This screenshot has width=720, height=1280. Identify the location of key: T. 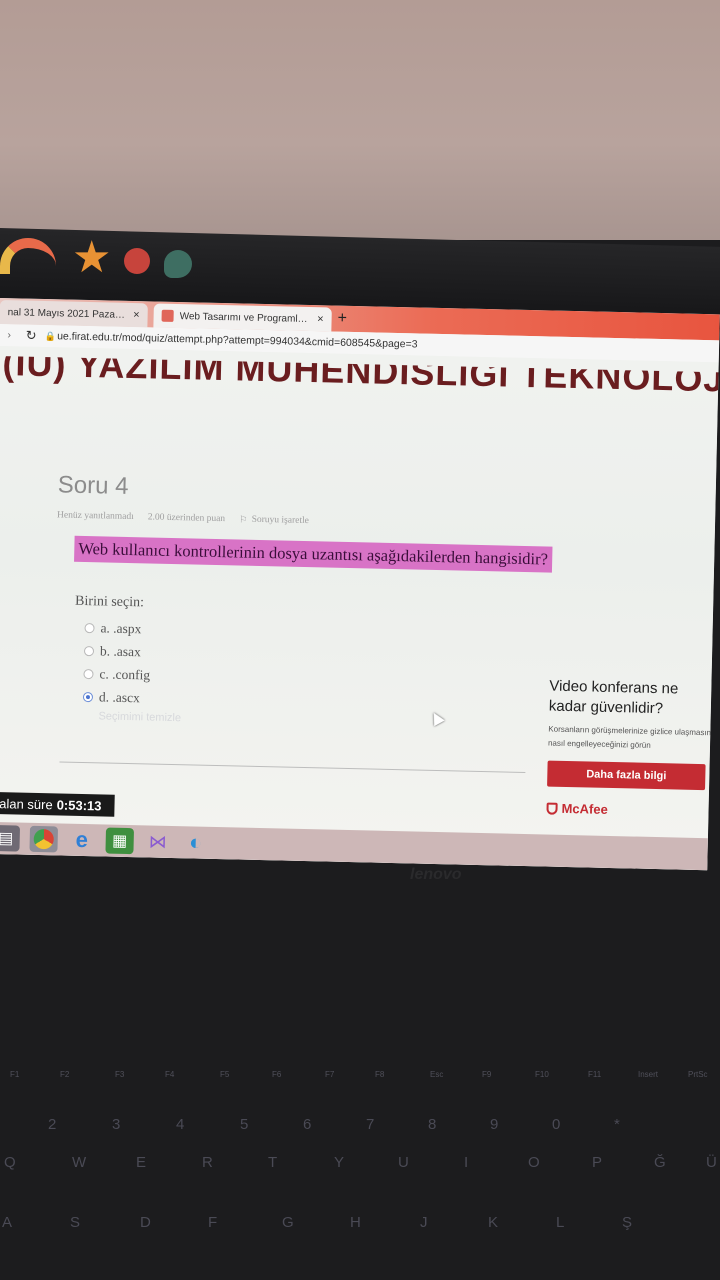
(272, 1162).